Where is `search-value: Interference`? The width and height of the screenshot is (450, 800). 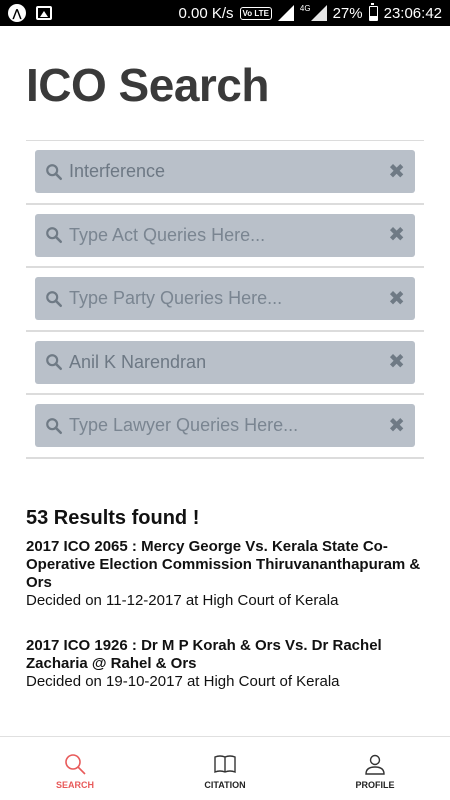 search-value: Interference is located at coordinates (117, 171).